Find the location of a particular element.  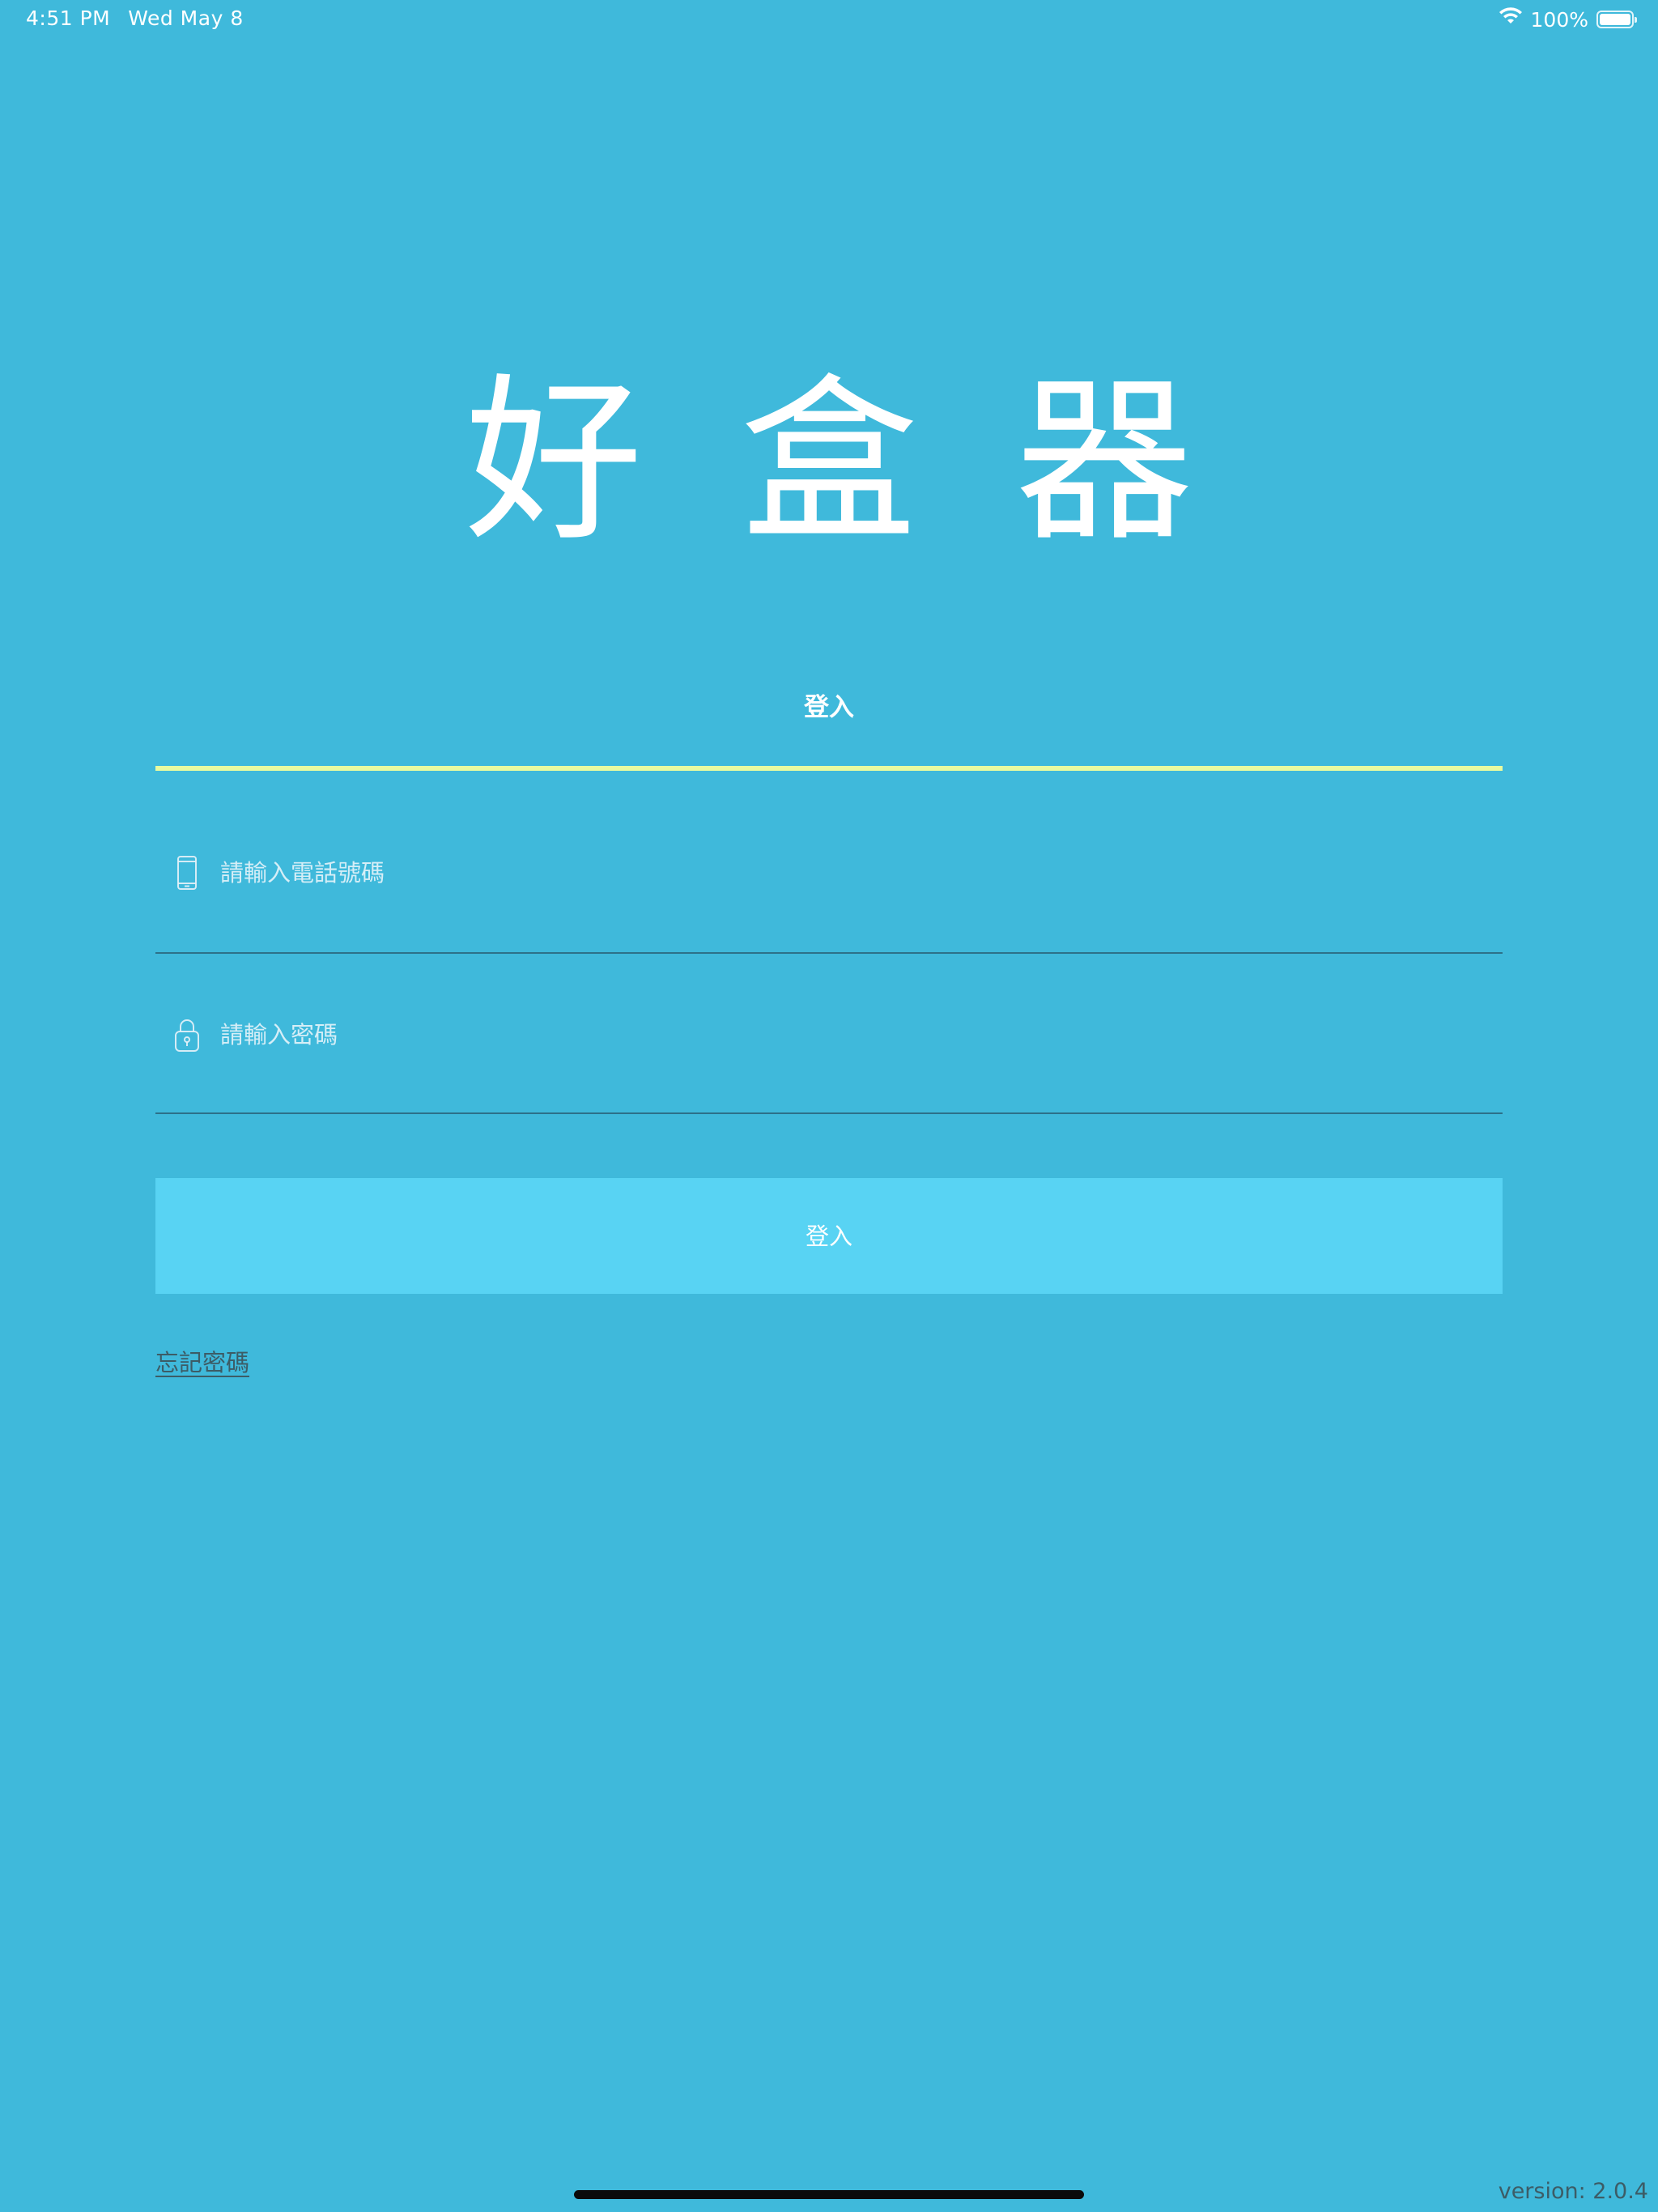

tab-login: 登入 is located at coordinates (829, 722).